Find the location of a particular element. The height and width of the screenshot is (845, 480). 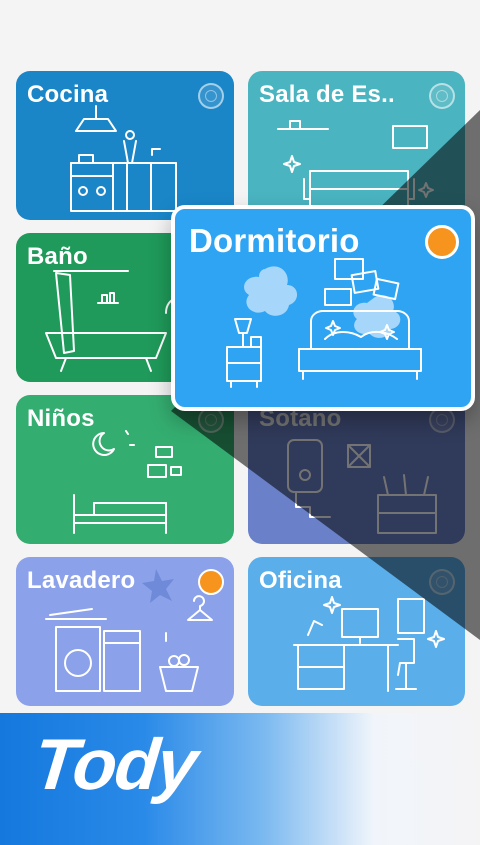

room-label: Lavadero is located at coordinates (81, 580).